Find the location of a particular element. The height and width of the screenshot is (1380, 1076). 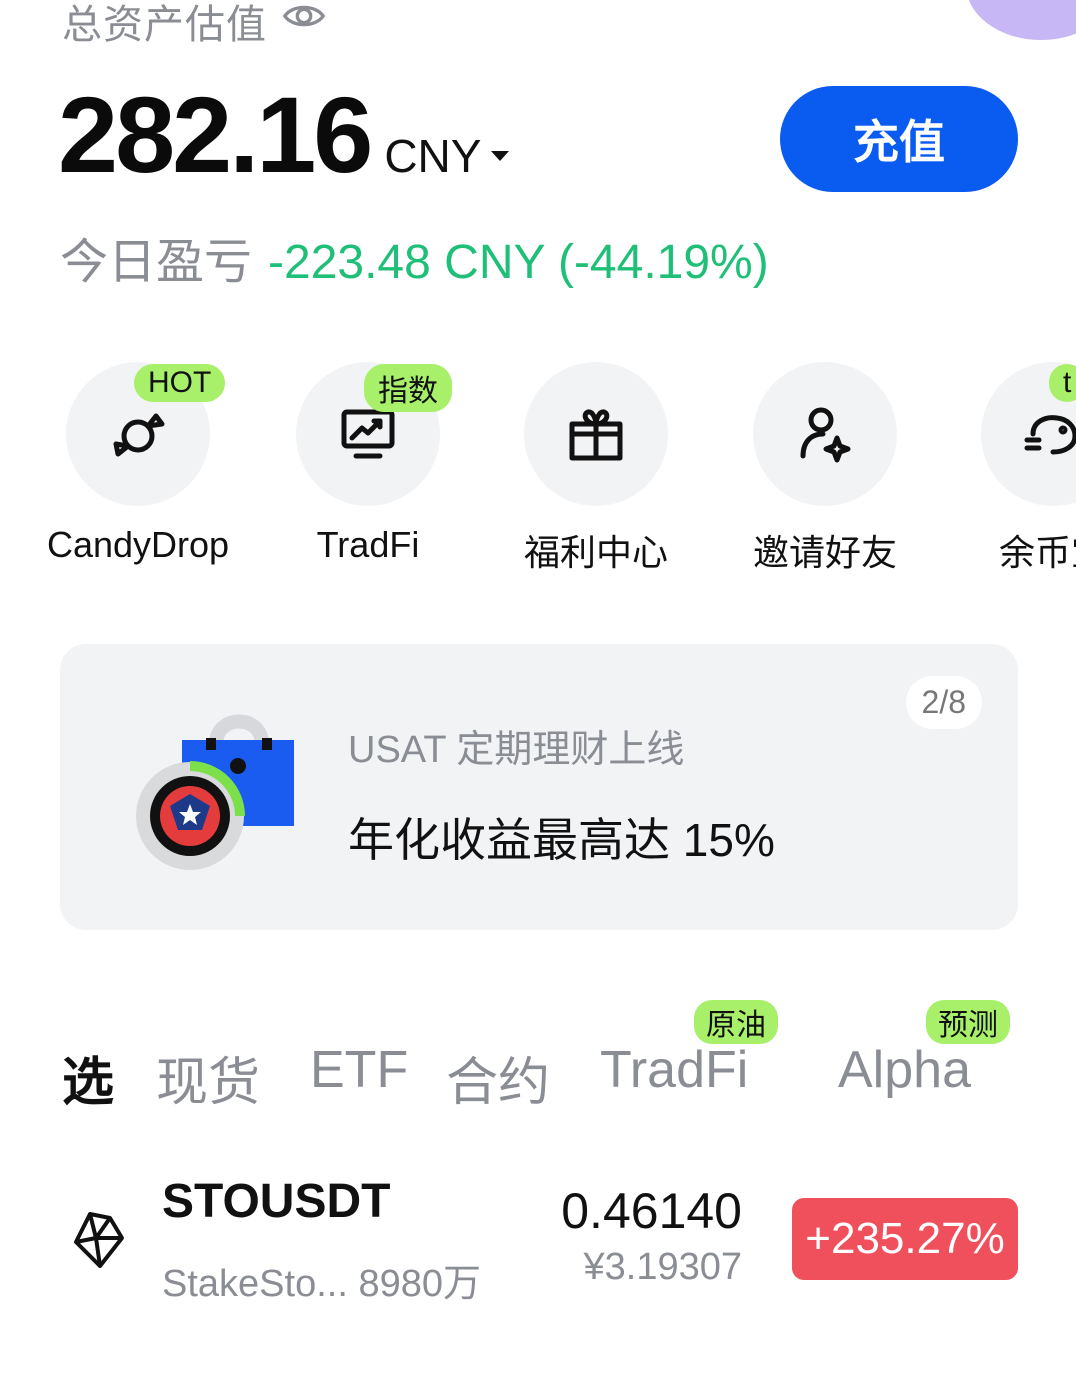

balance-value: 282.16 is located at coordinates (215, 134).